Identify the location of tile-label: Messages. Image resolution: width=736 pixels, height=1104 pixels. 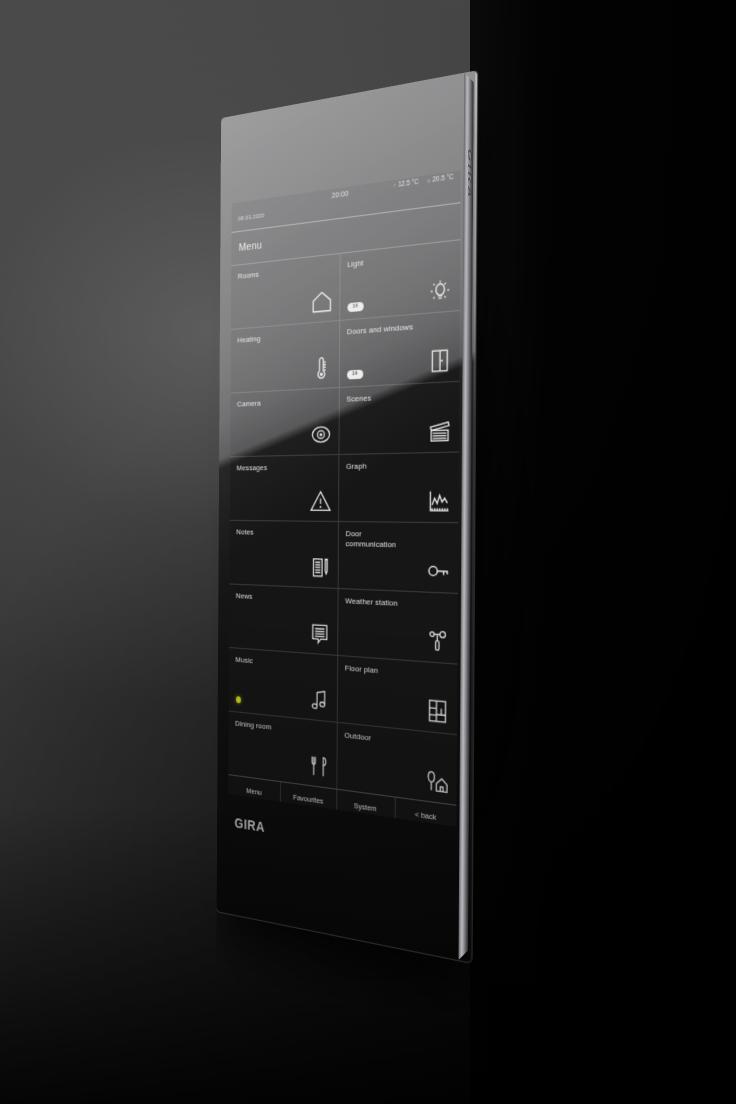
(252, 468).